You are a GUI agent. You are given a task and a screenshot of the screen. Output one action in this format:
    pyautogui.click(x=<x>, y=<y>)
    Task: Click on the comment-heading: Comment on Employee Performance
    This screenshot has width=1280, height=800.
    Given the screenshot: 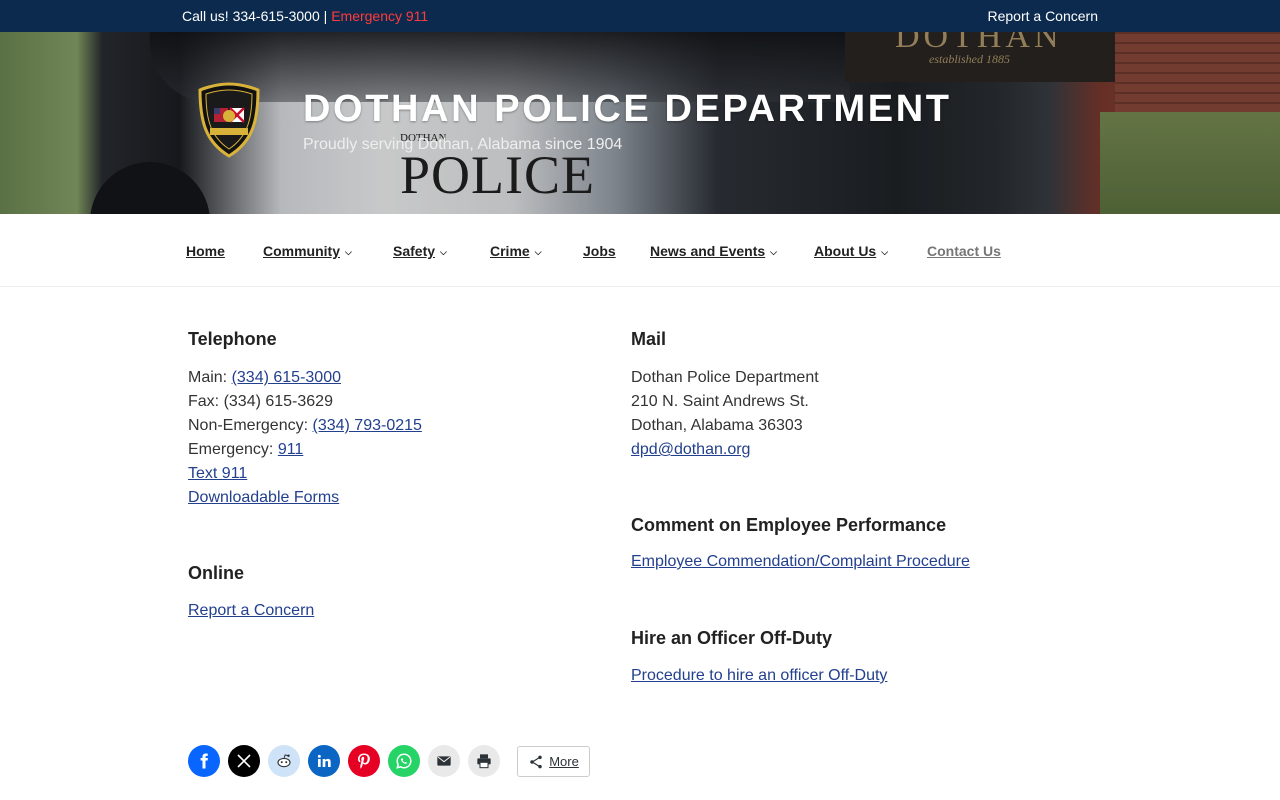 What is the action you would take?
    pyautogui.click(x=789, y=525)
    